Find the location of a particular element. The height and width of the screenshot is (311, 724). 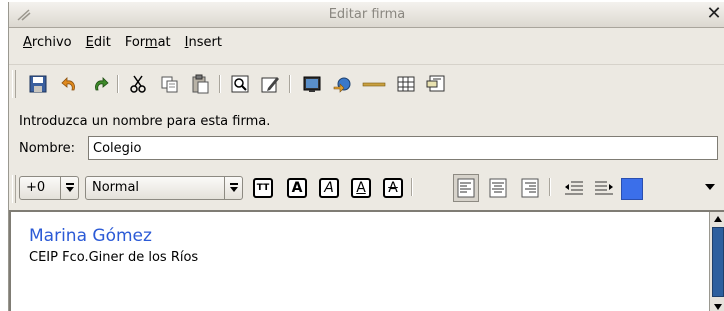

format-toolbar: +0 Normal TT A A A A is located at coordinates (366, 188).